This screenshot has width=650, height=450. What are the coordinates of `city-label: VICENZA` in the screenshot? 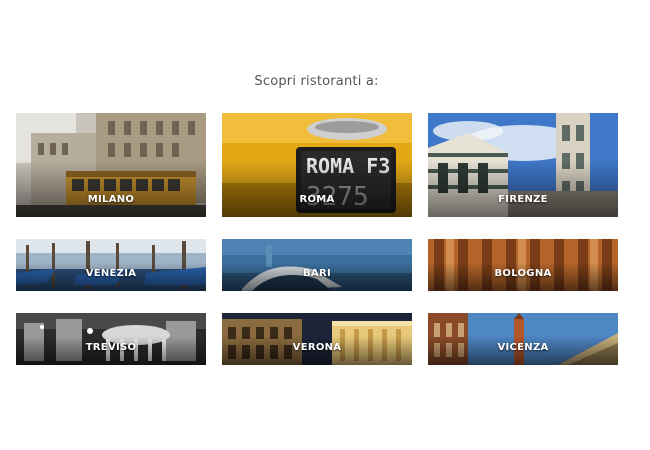 It's located at (523, 347).